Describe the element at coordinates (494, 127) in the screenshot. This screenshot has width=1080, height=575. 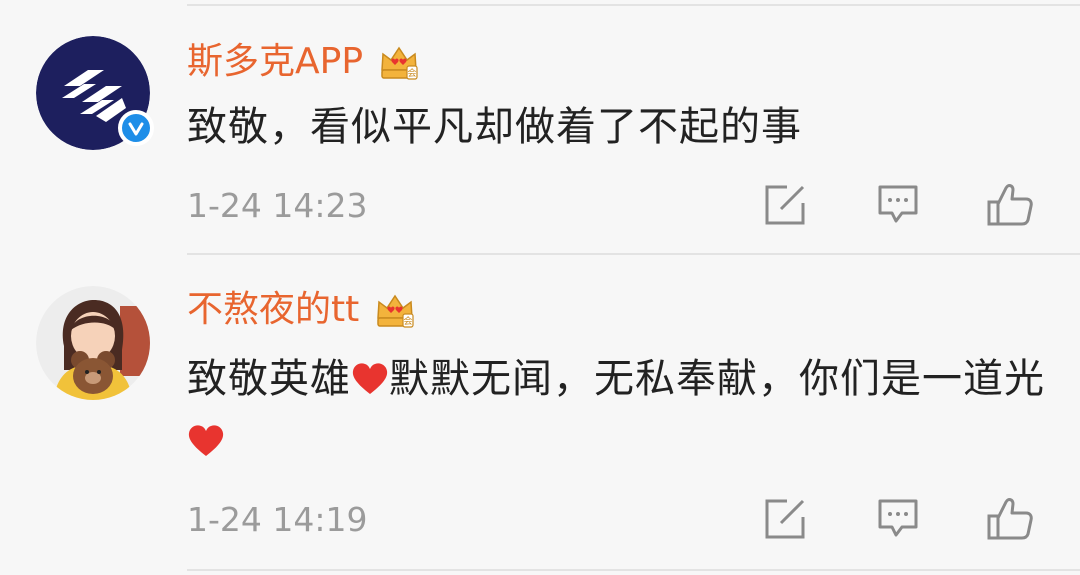
I see `comment-text: 致敬，看似平凡却做着了不起的事` at that location.